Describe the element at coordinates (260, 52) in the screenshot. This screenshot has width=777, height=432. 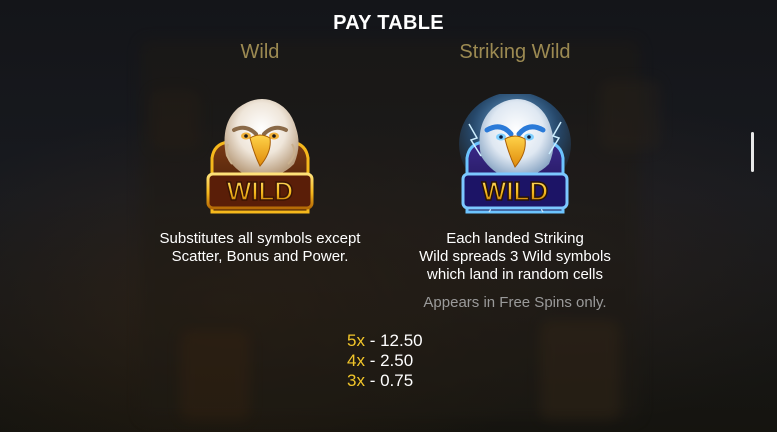
I see `wild-heading: Wild` at that location.